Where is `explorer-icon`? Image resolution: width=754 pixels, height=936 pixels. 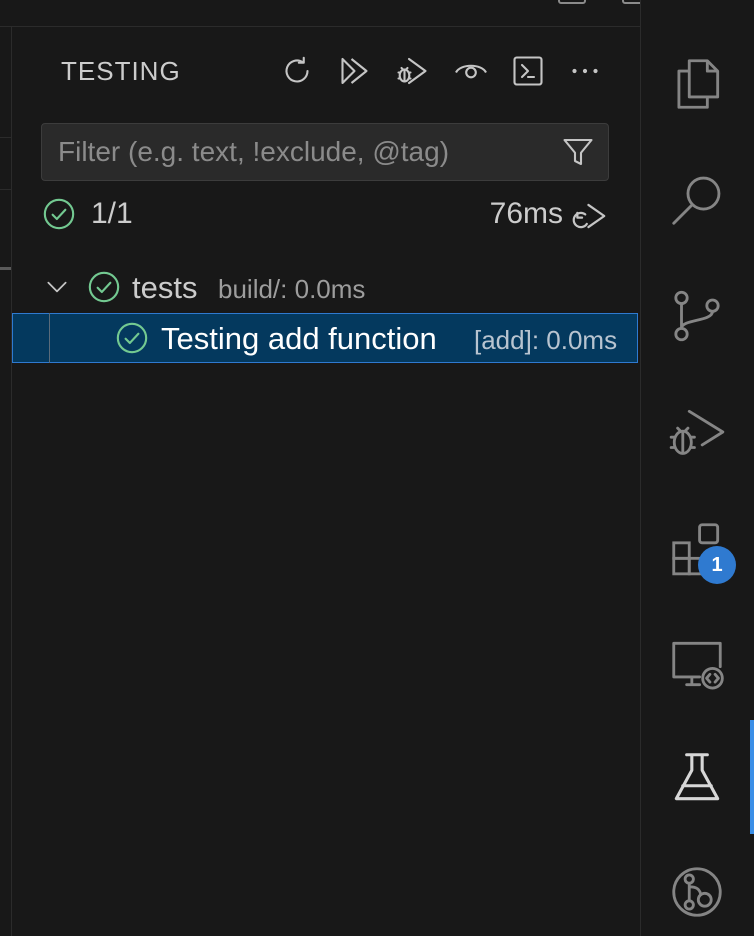
explorer-icon is located at coordinates (697, 84).